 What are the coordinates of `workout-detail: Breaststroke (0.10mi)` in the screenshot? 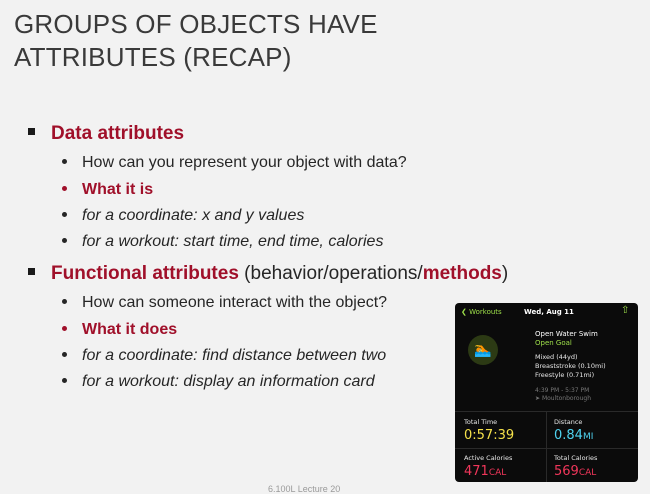 It's located at (570, 366).